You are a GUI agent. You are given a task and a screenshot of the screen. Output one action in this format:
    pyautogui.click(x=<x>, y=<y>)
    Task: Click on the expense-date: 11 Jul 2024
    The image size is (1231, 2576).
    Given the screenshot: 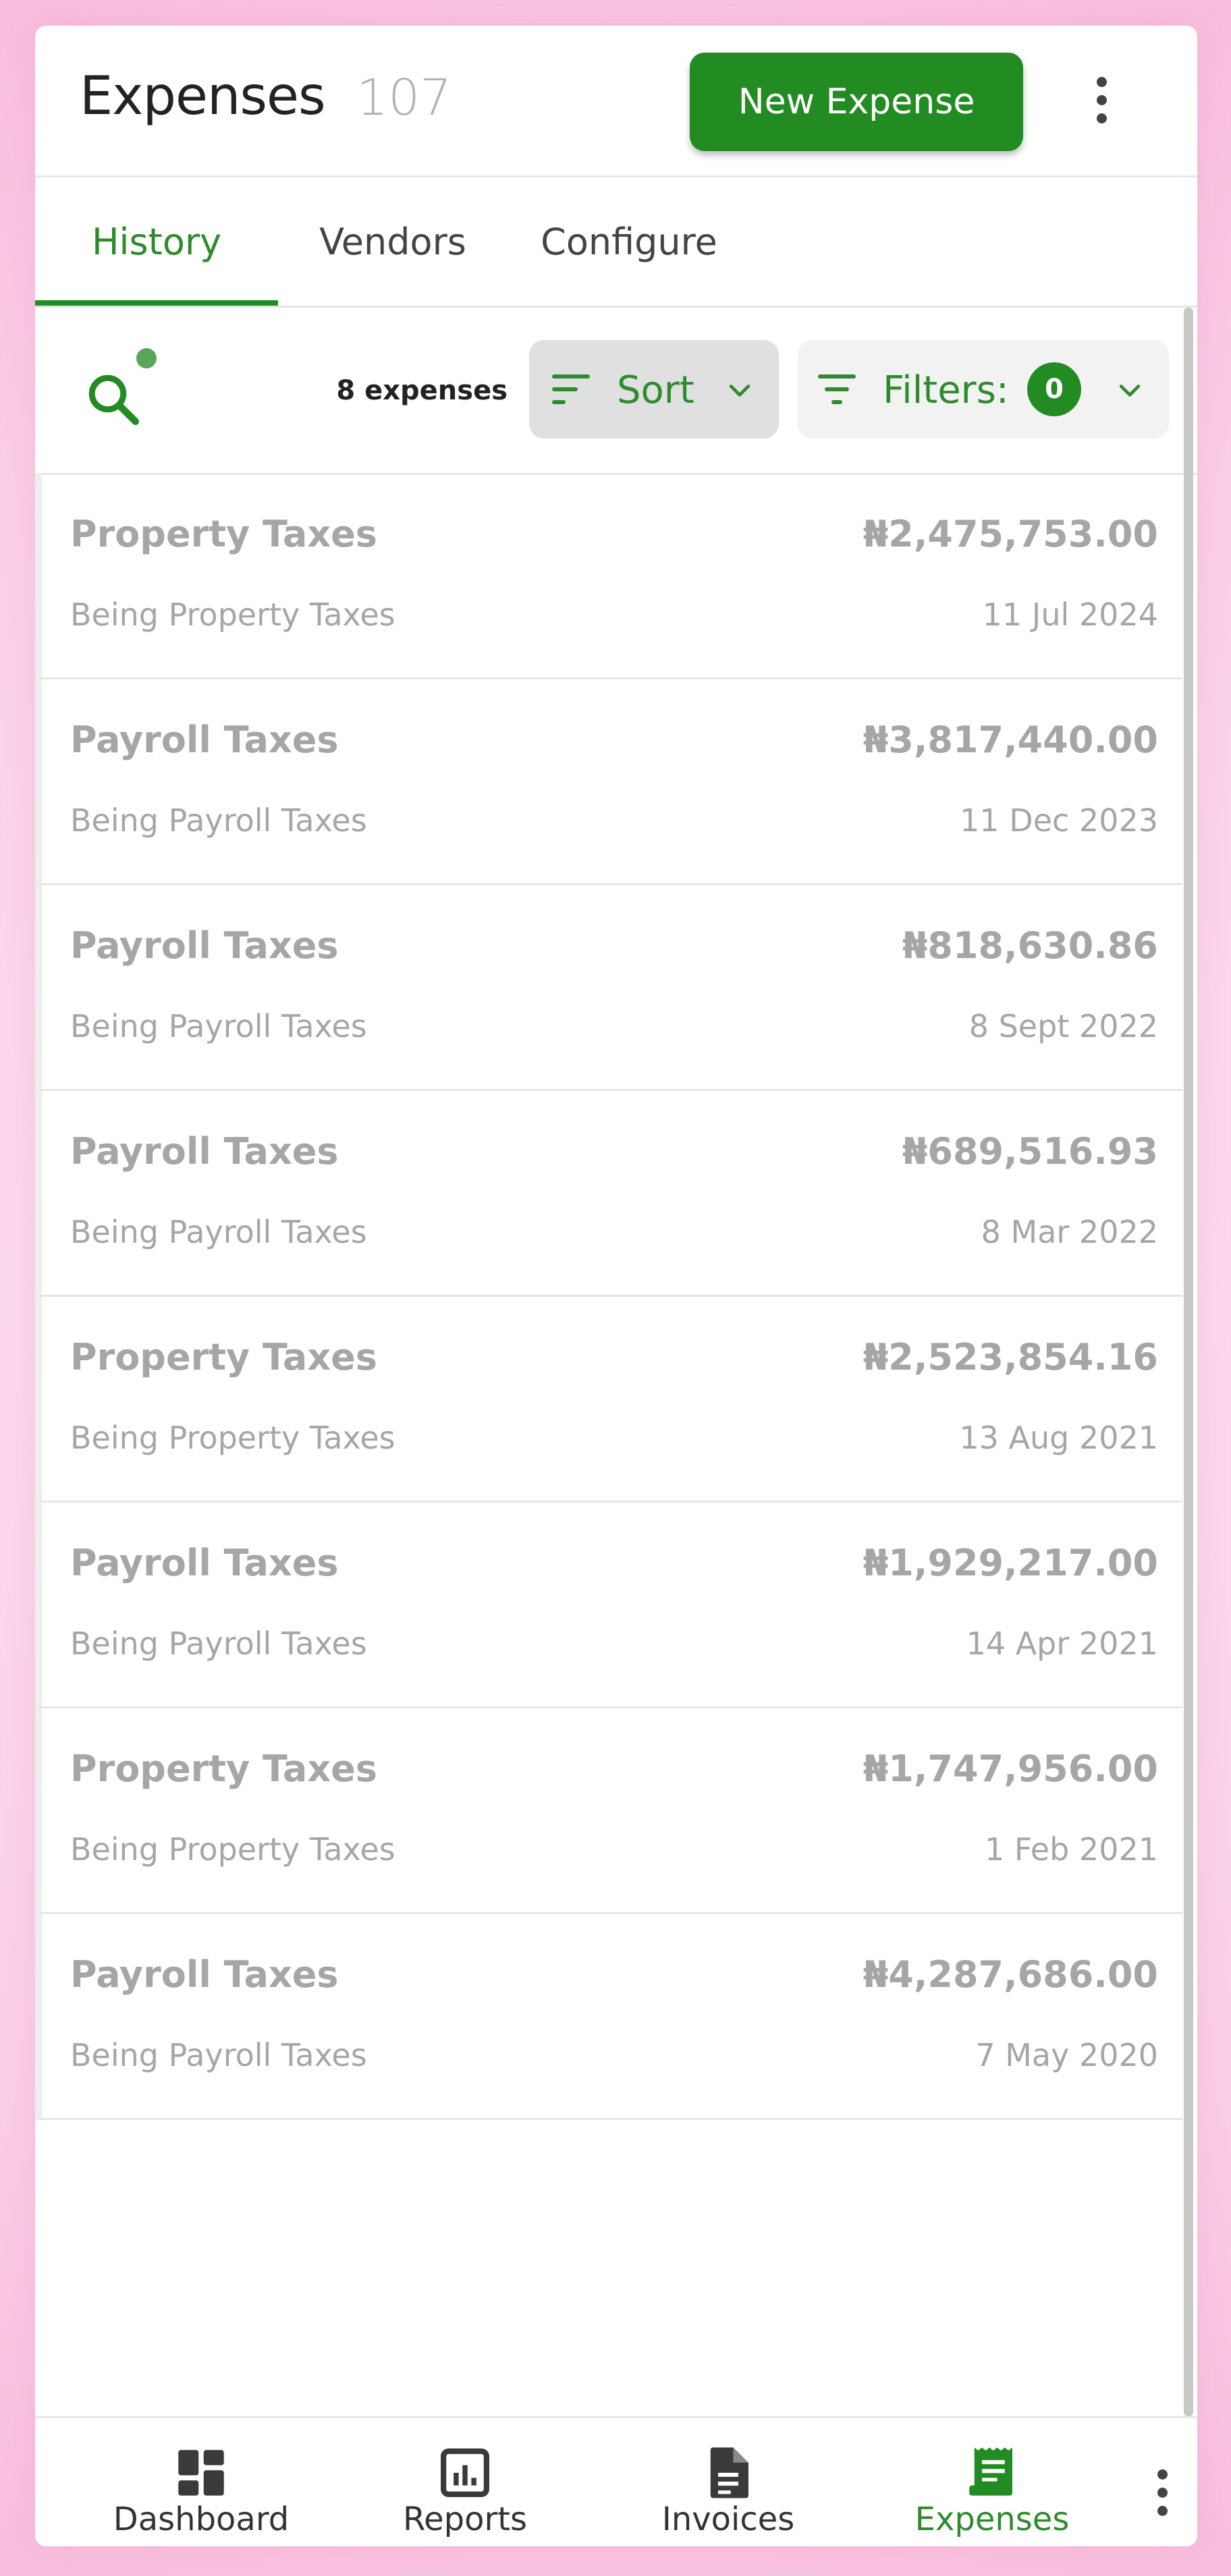 What is the action you would take?
    pyautogui.click(x=1070, y=614)
    